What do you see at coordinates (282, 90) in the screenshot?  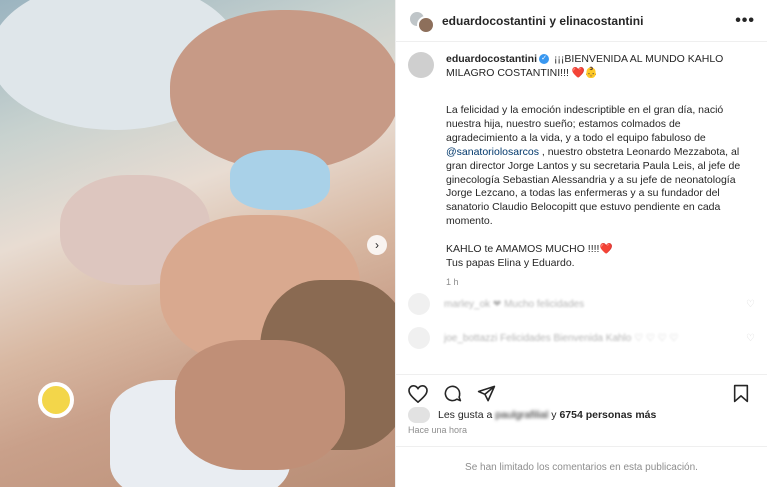 I see `father-head` at bounding box center [282, 90].